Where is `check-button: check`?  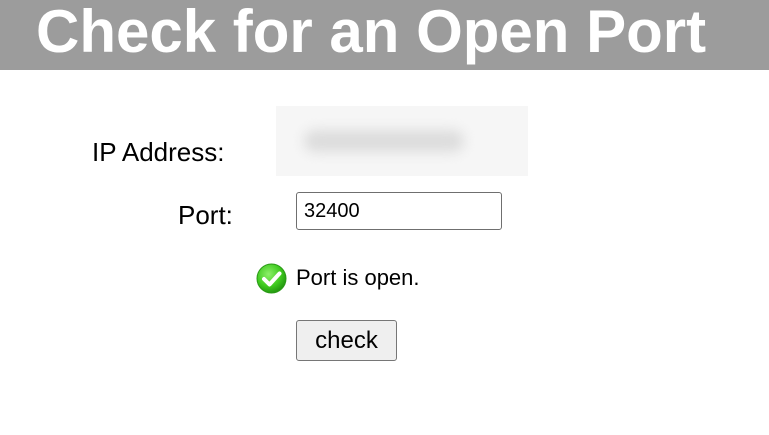 check-button: check is located at coordinates (346, 340).